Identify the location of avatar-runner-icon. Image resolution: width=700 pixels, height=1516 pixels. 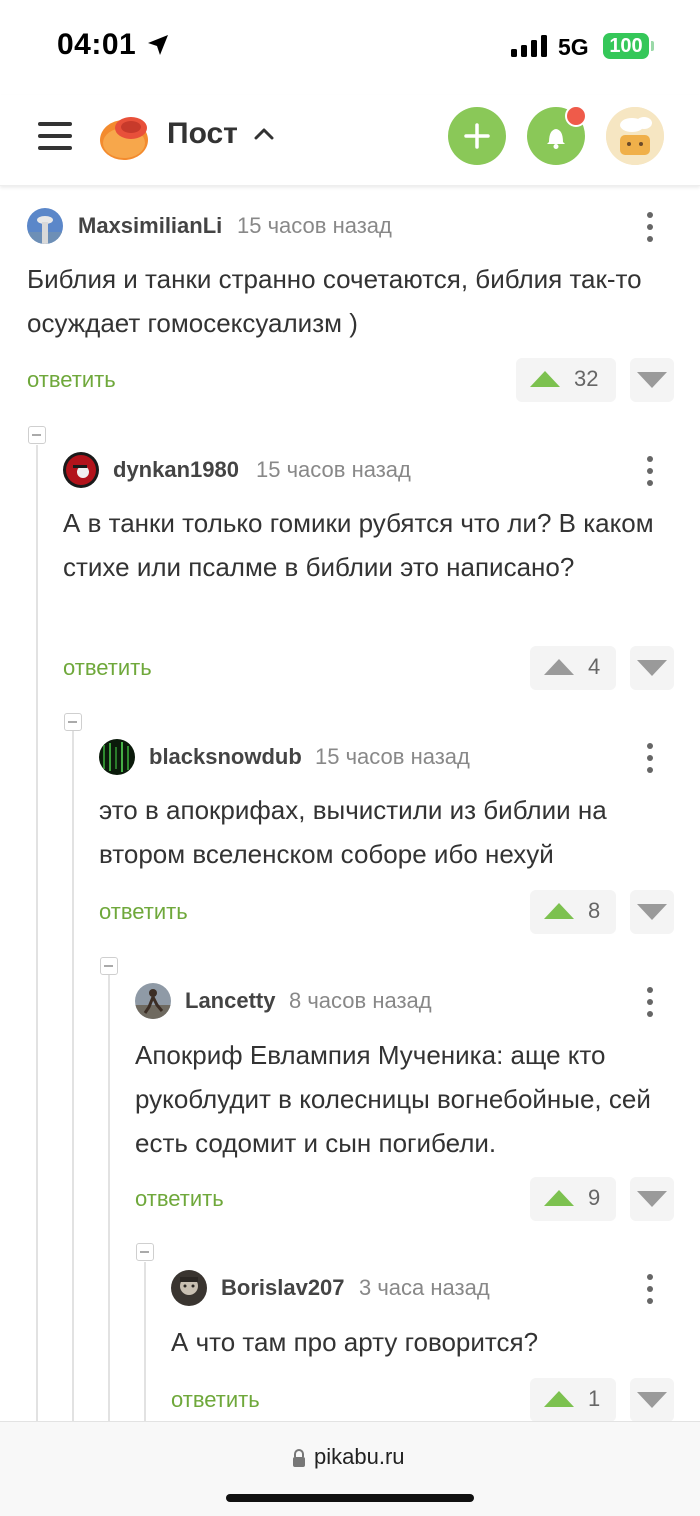
(153, 1001).